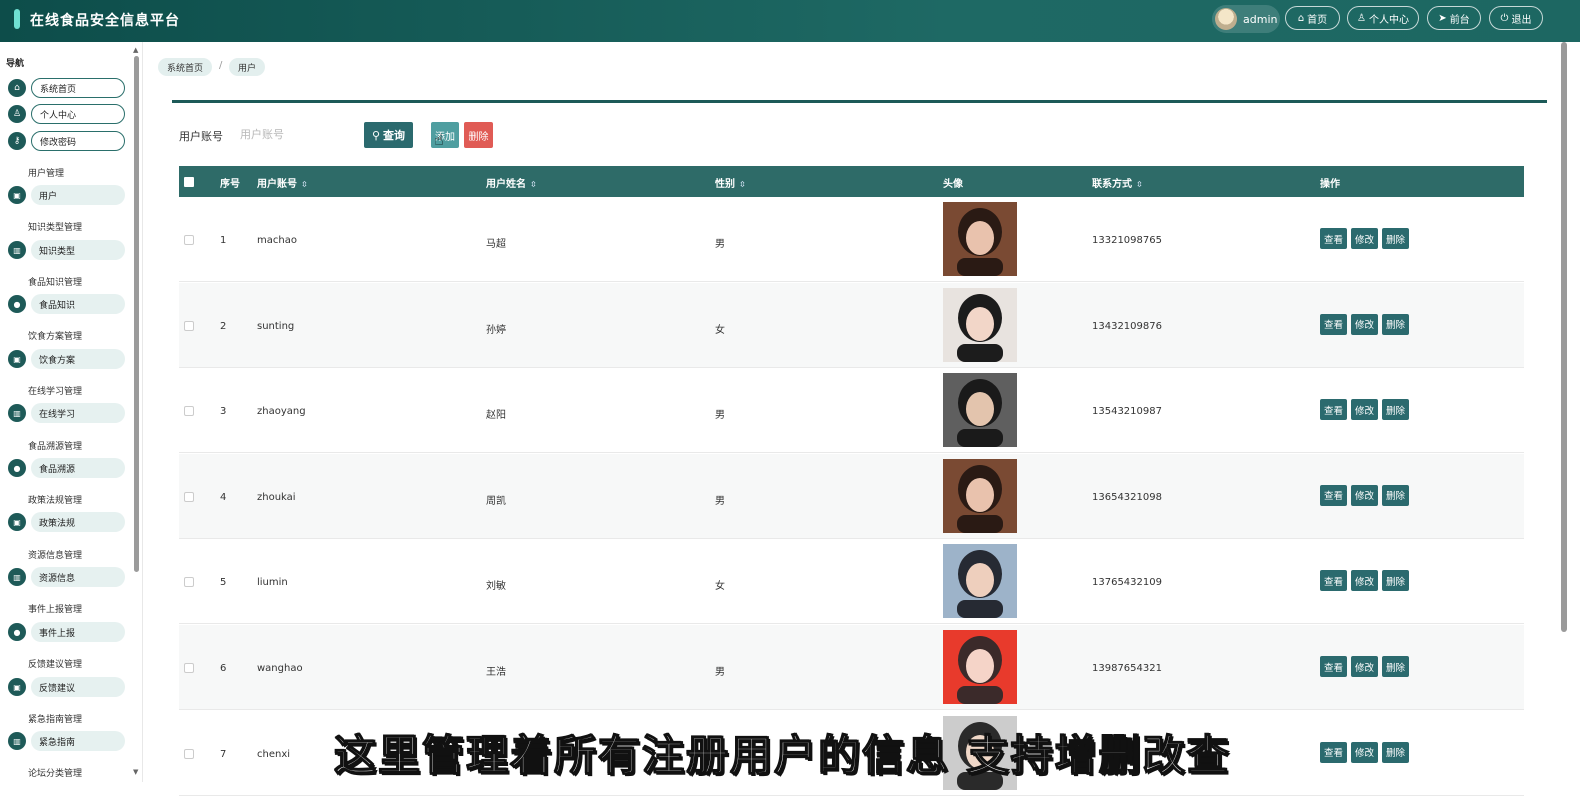  Describe the element at coordinates (730, 182) in the screenshot. I see `header-gender: 性别 ⇳` at that location.